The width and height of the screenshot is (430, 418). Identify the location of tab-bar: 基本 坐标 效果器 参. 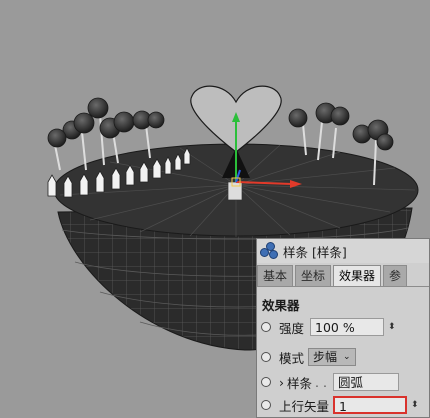
(343, 276).